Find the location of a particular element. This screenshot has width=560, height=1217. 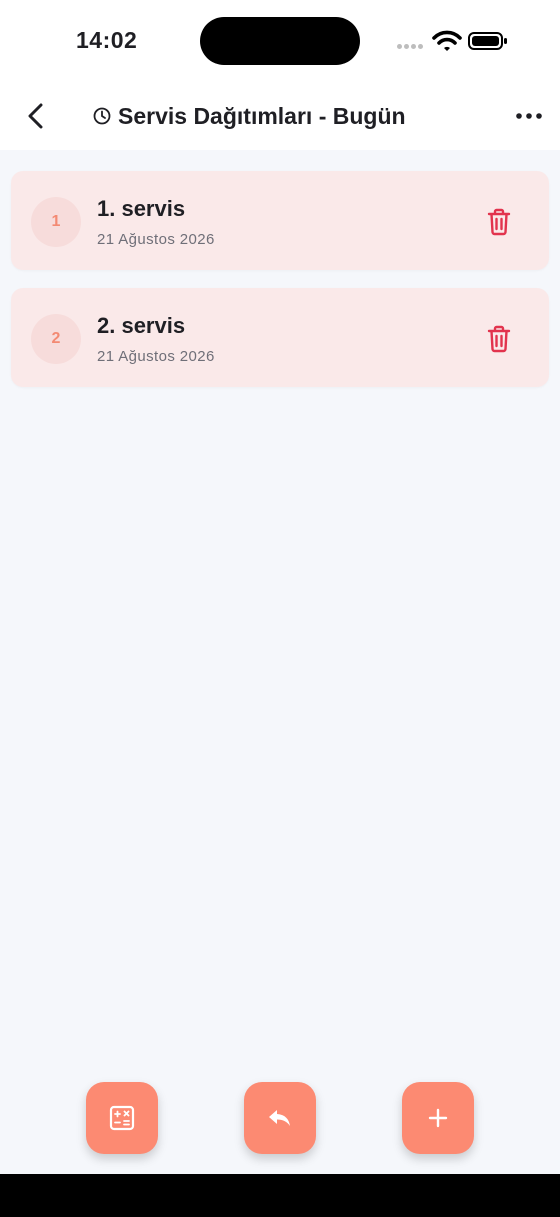

undo-button is located at coordinates (280, 1118).